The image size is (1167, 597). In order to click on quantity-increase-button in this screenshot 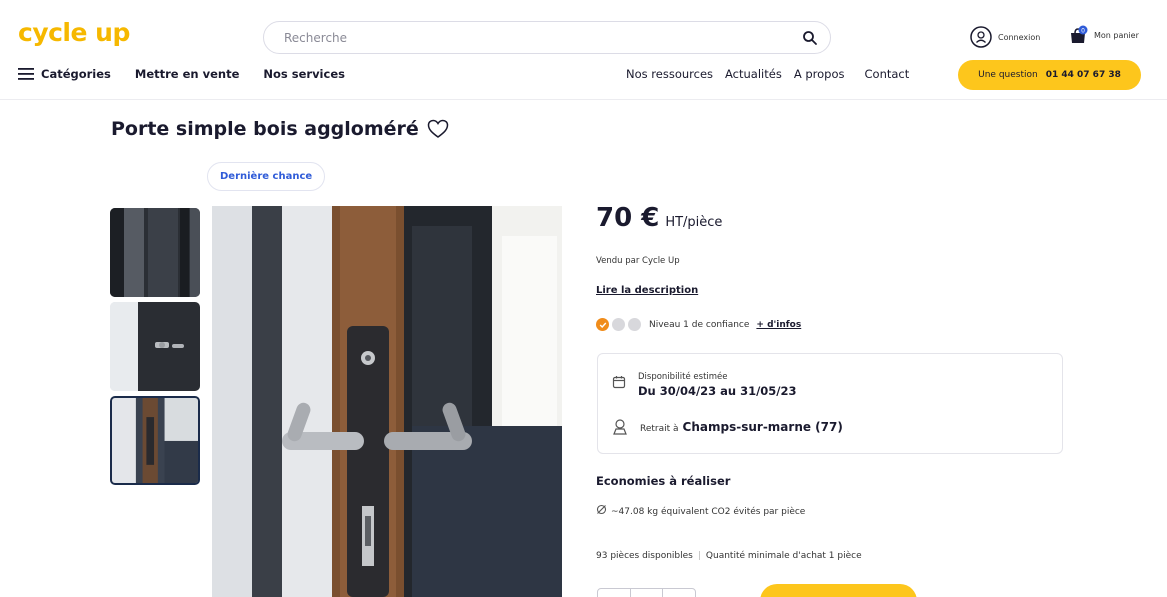, I will do `click(679, 593)`.